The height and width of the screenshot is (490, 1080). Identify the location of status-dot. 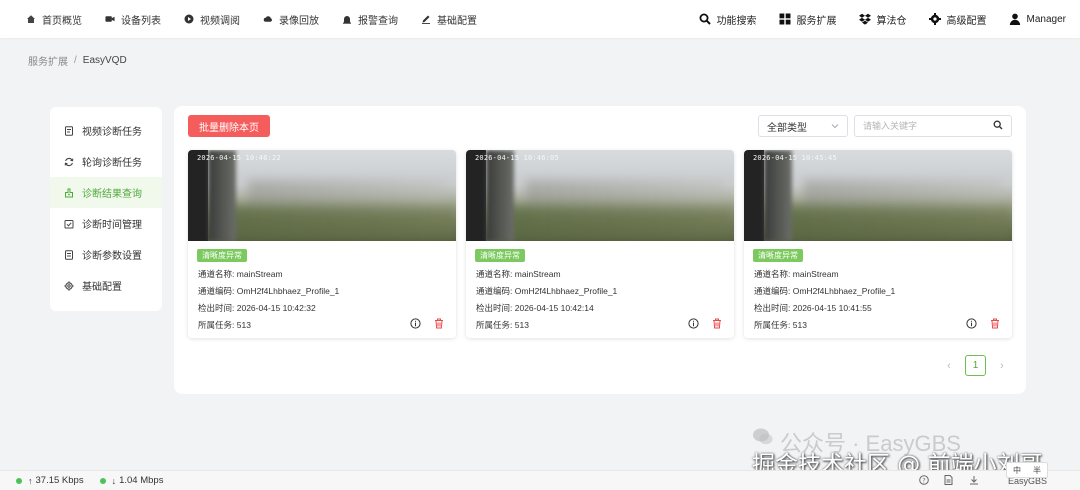
(102, 480).